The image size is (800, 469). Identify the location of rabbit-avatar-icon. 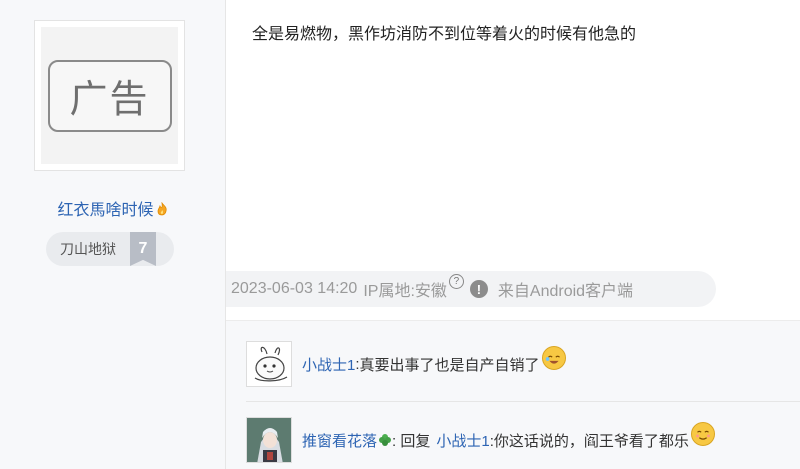
(269, 364).